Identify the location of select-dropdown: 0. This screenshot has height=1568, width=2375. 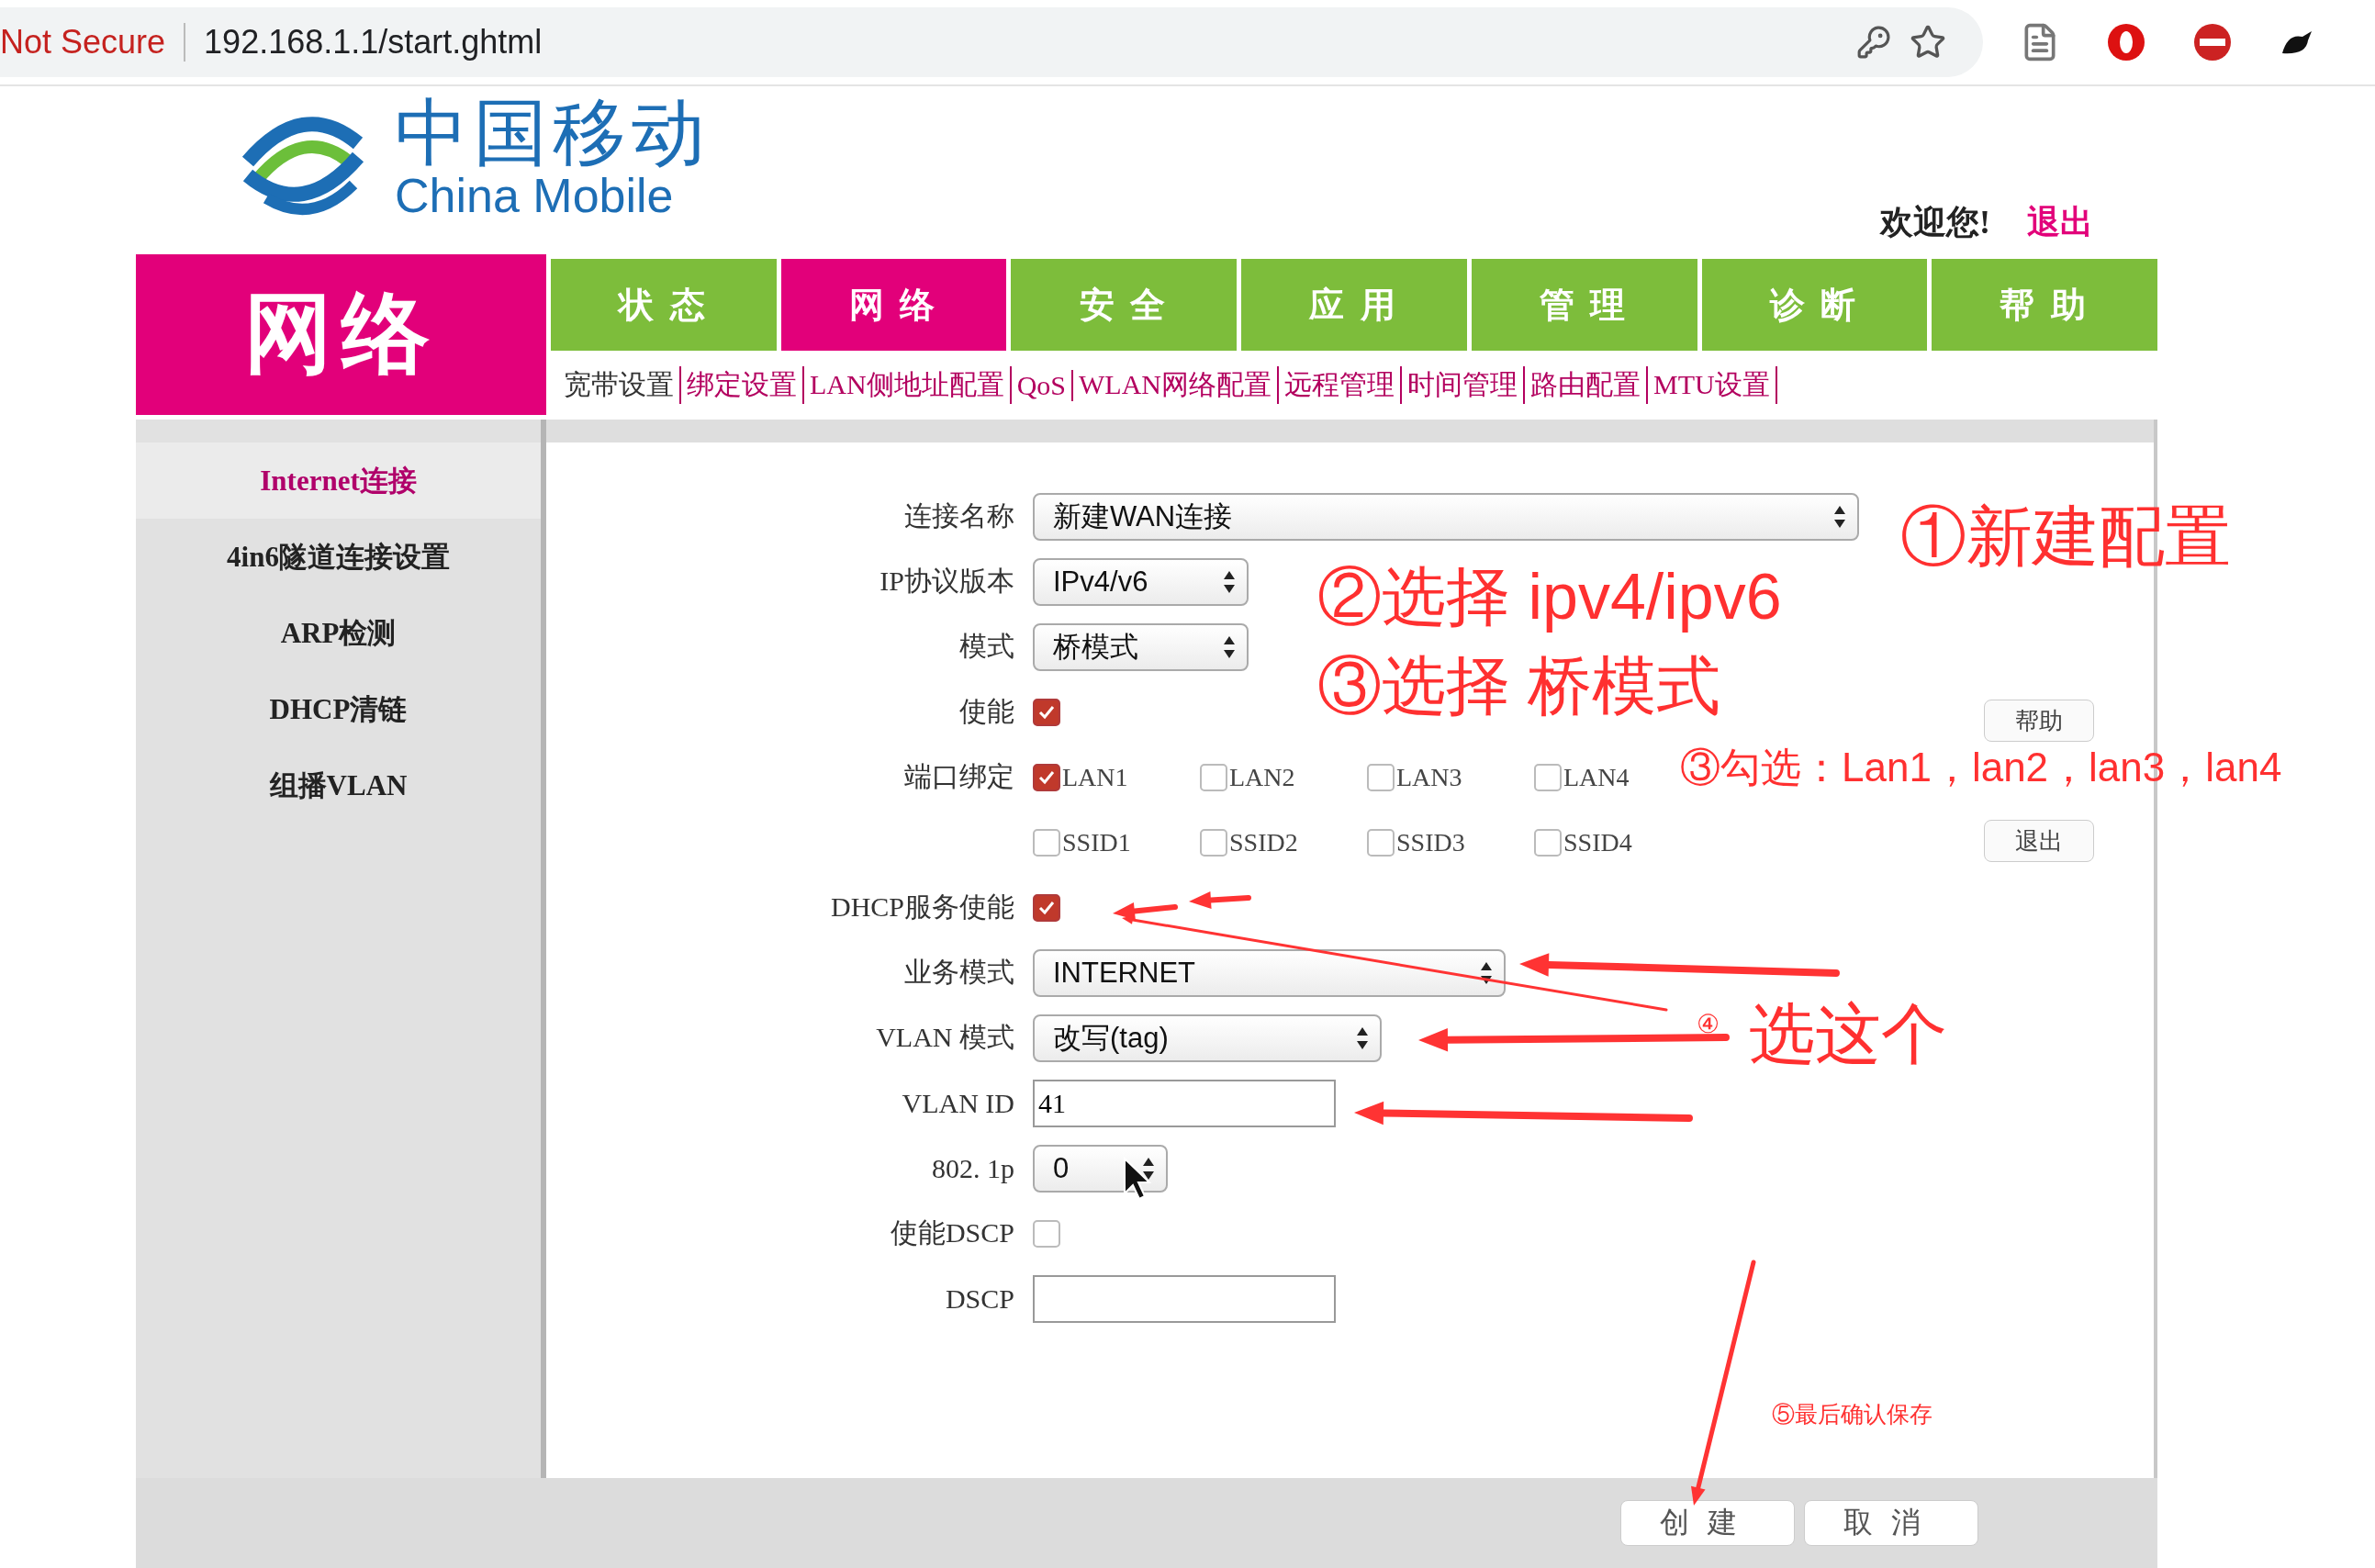
(1100, 1168).